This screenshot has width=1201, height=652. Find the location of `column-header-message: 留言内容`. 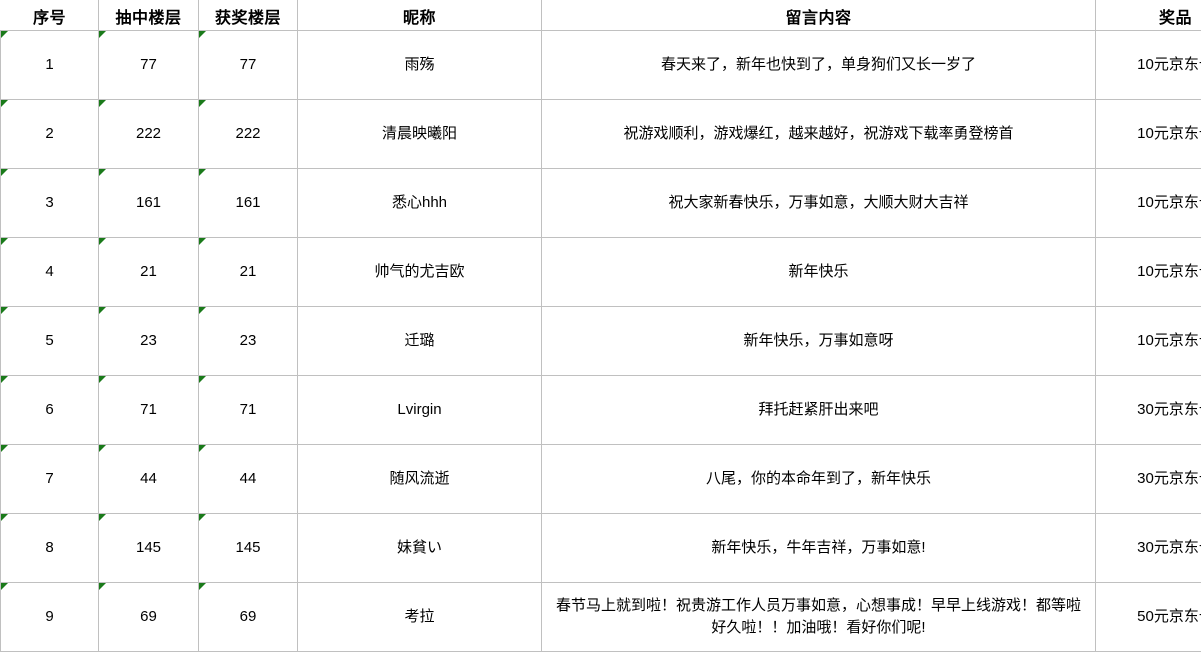

column-header-message: 留言内容 is located at coordinates (819, 16).